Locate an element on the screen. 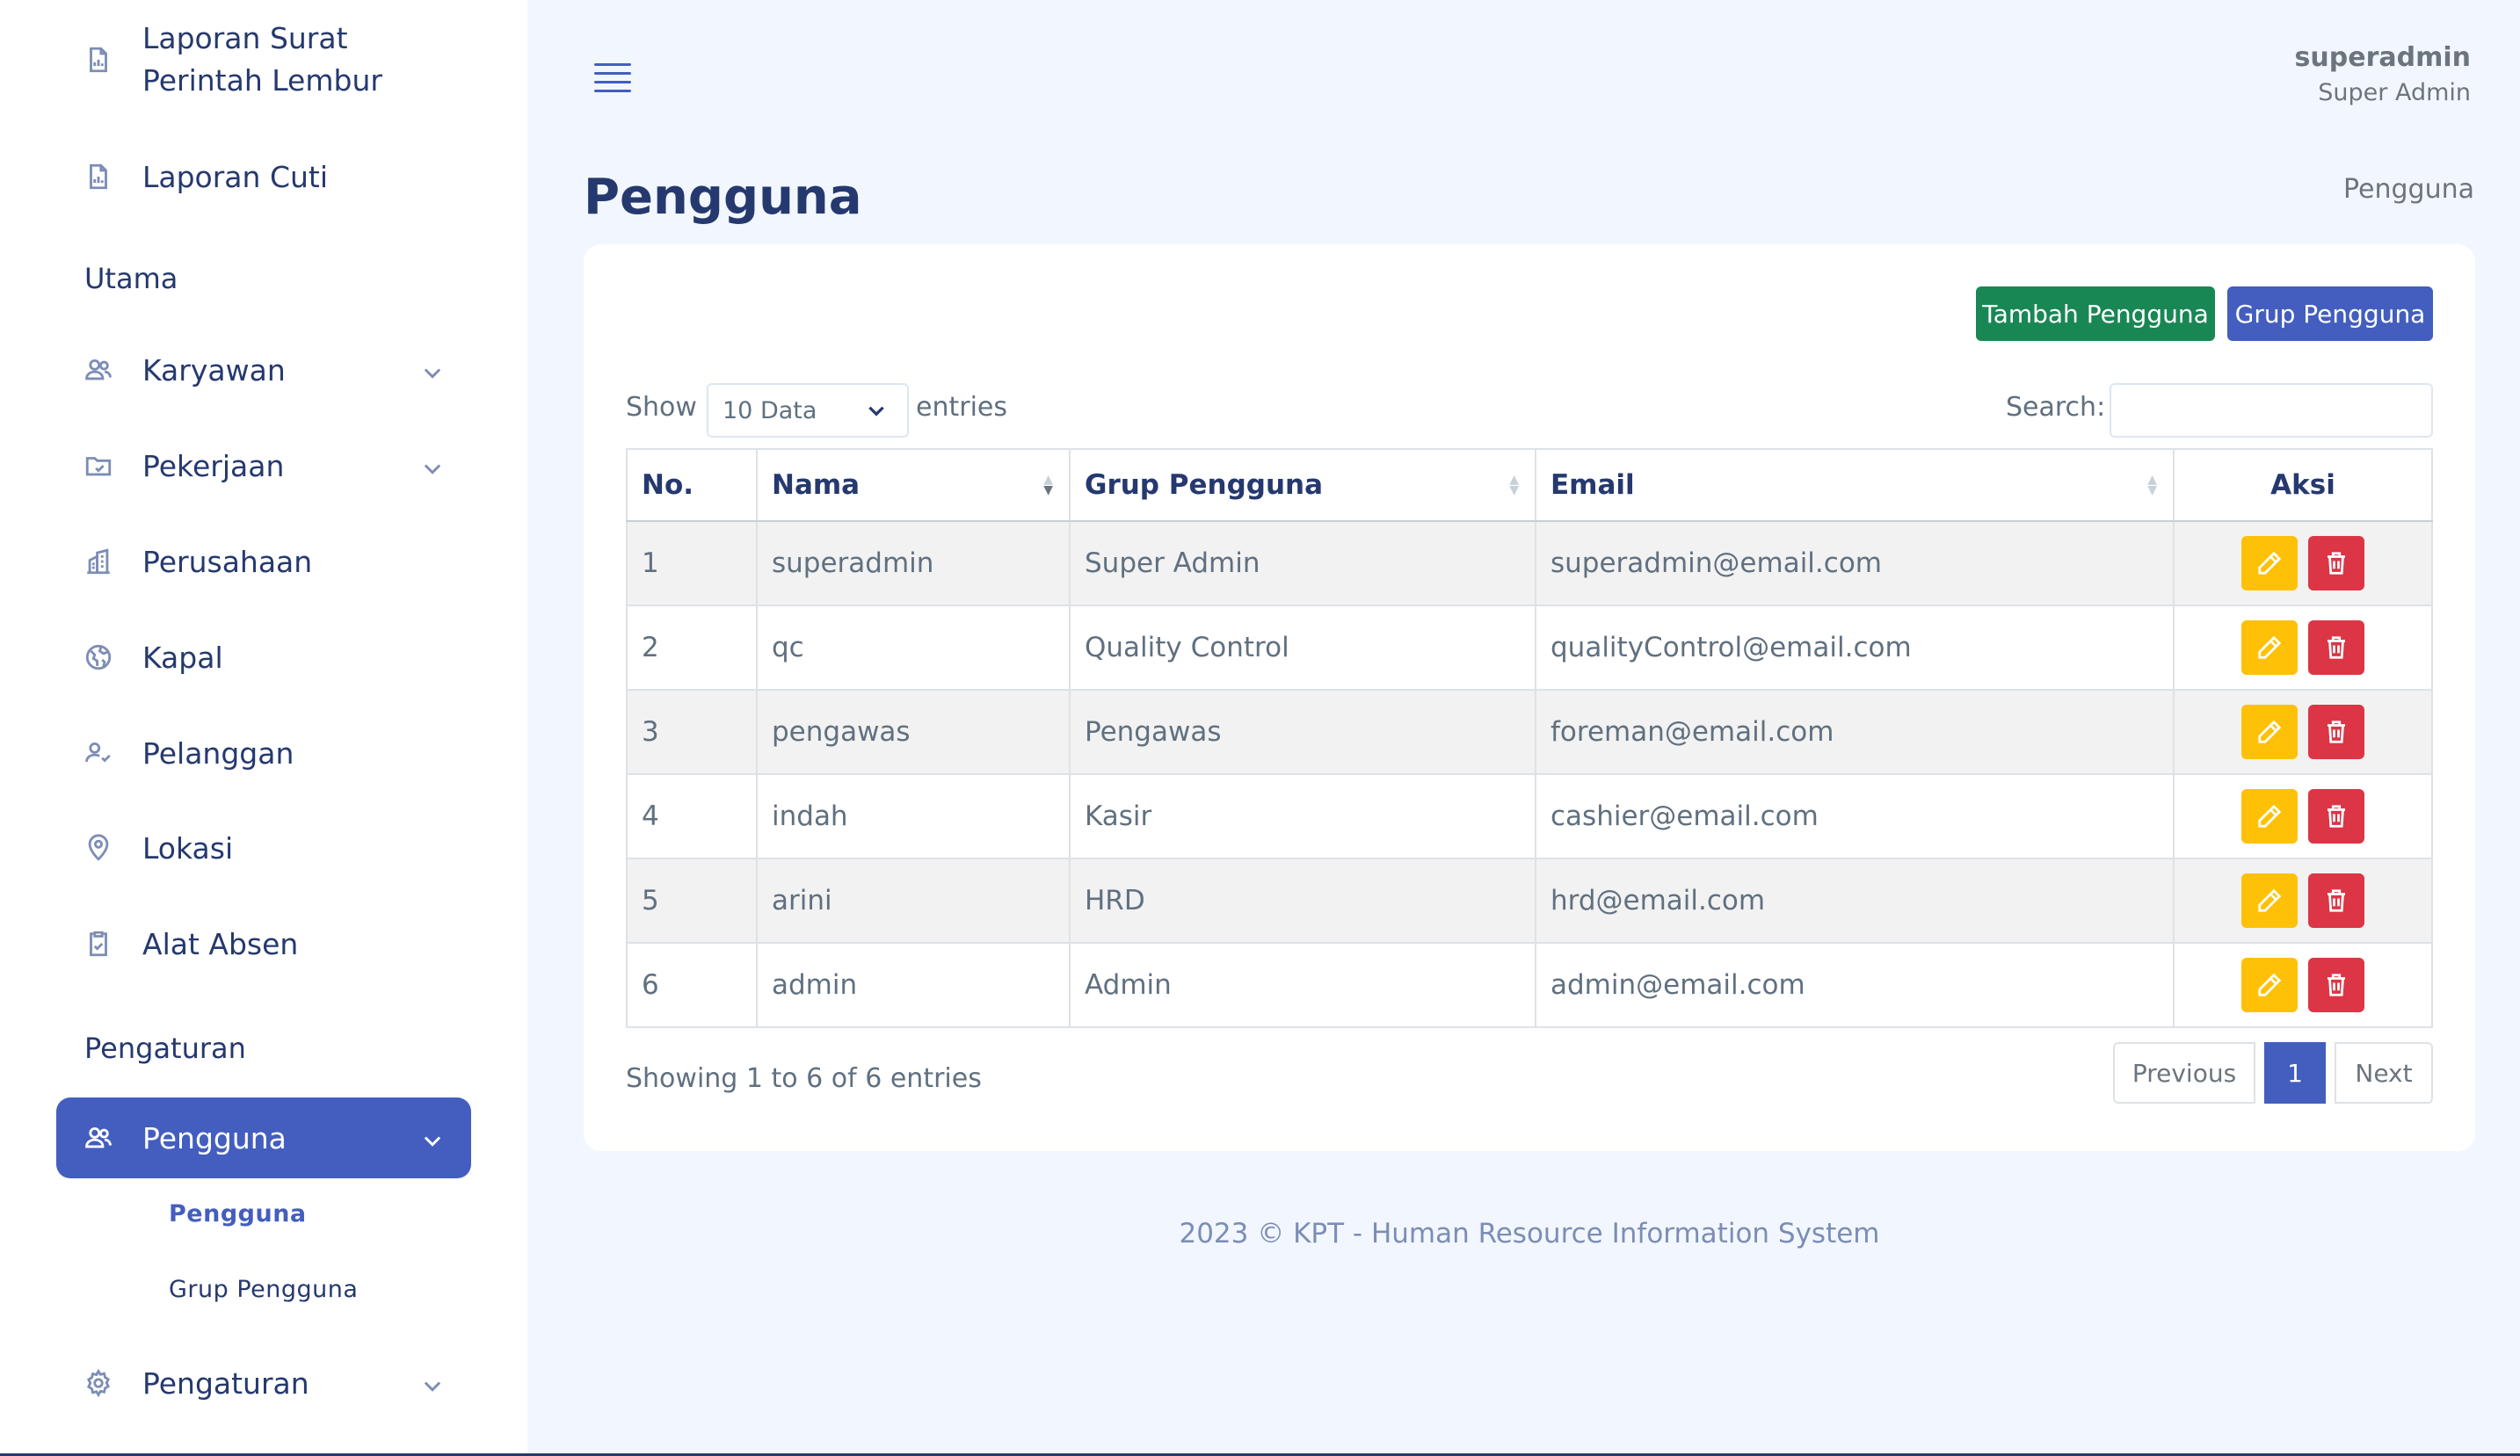  table-header-row: No. Nama ▲ ▼ Grup Pengguna ▲ ▼ Email ▲ ▼ Aksi is located at coordinates (1529, 485).